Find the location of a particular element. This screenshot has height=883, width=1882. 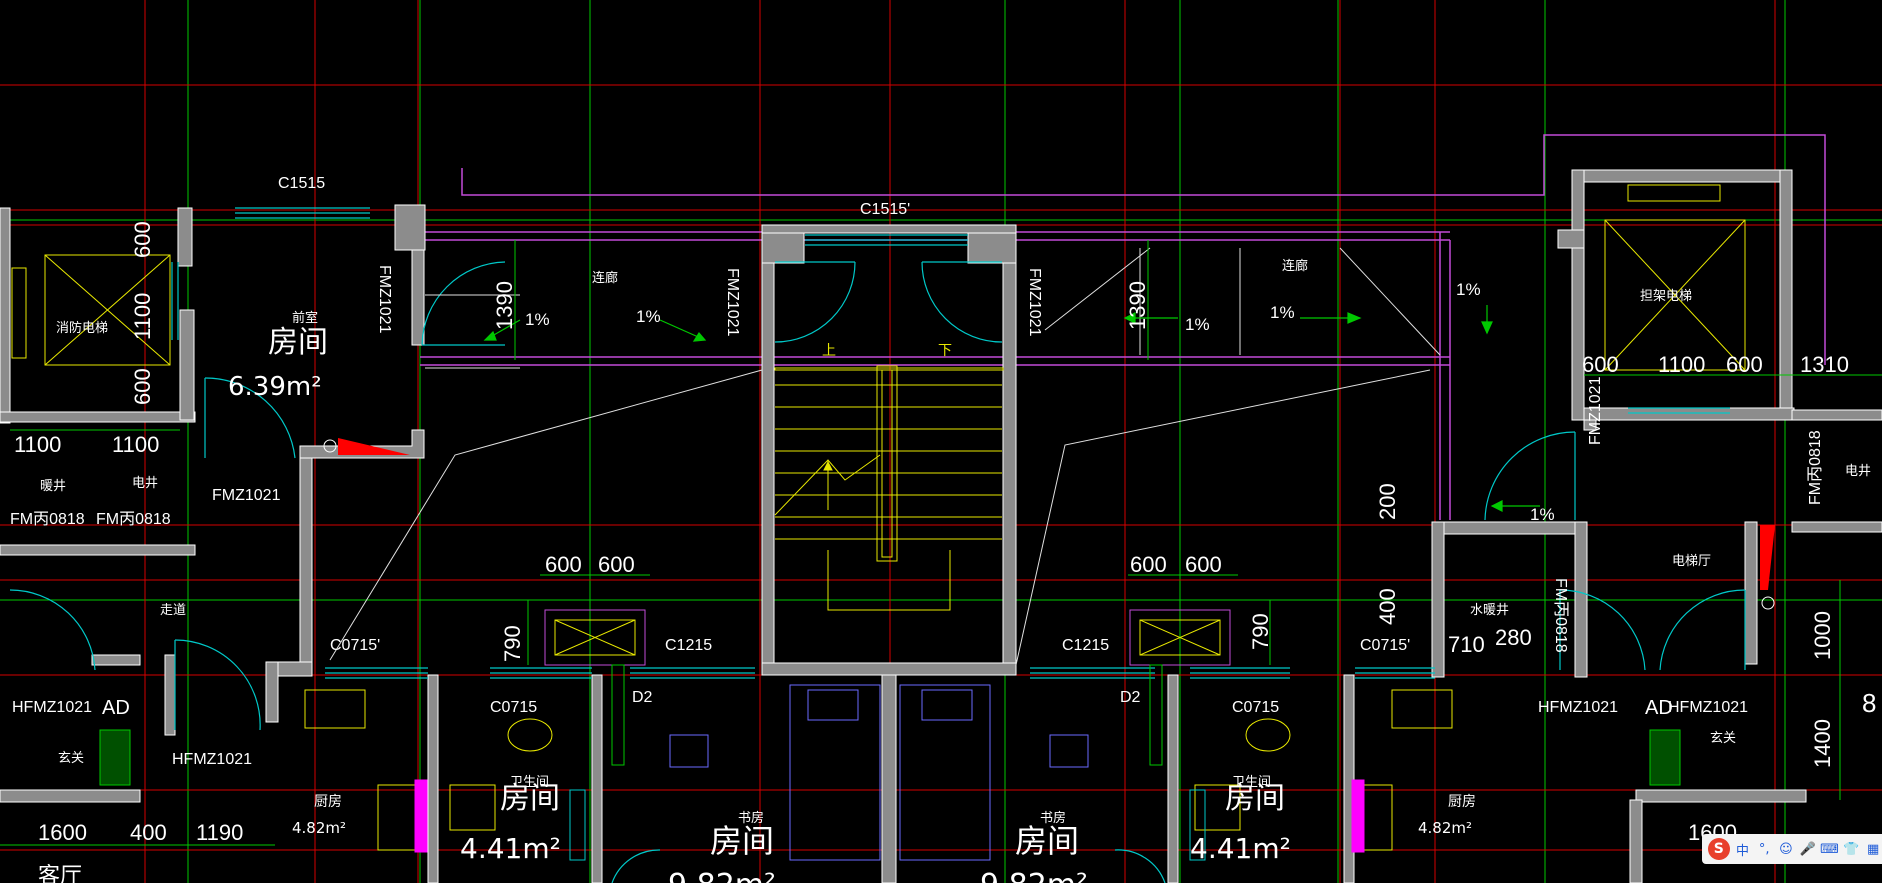

door-tag-fmb-right: FM丙0818 is located at coordinates (1815, 467).